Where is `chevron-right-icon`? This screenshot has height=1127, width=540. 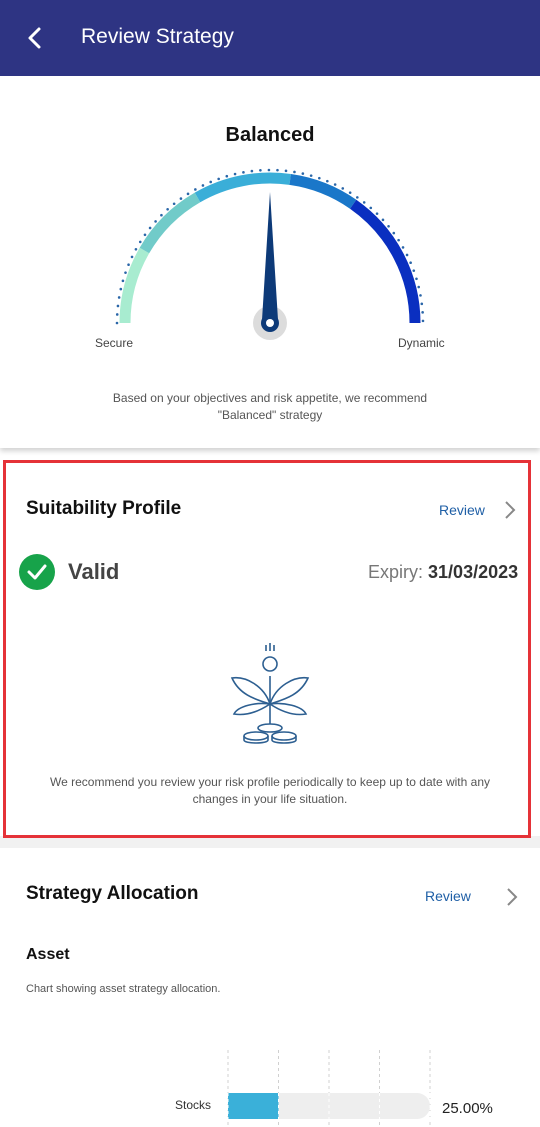 chevron-right-icon is located at coordinates (512, 897).